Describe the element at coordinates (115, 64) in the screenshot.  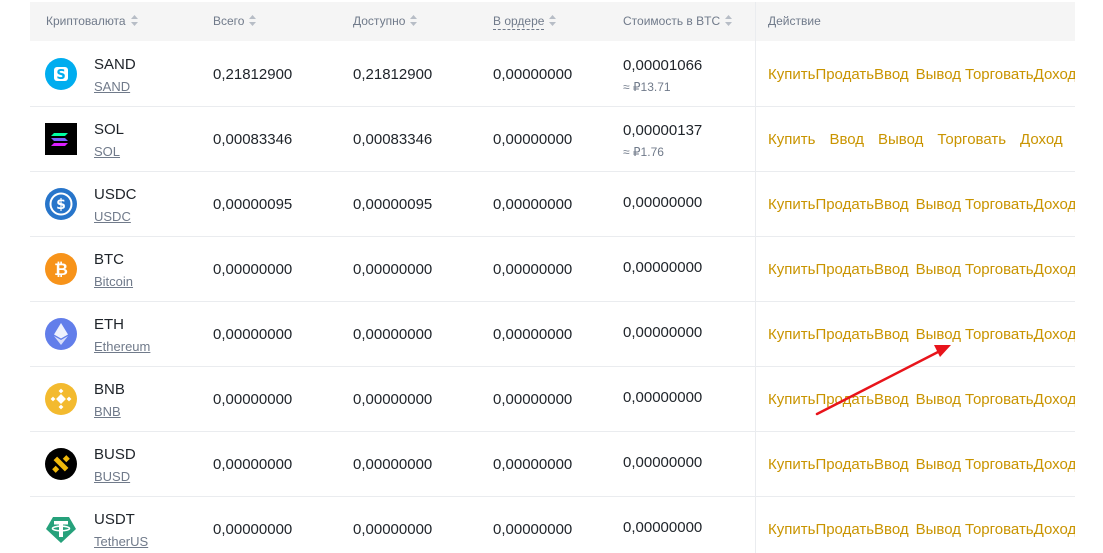
I see `coin-symbol: SAND` at that location.